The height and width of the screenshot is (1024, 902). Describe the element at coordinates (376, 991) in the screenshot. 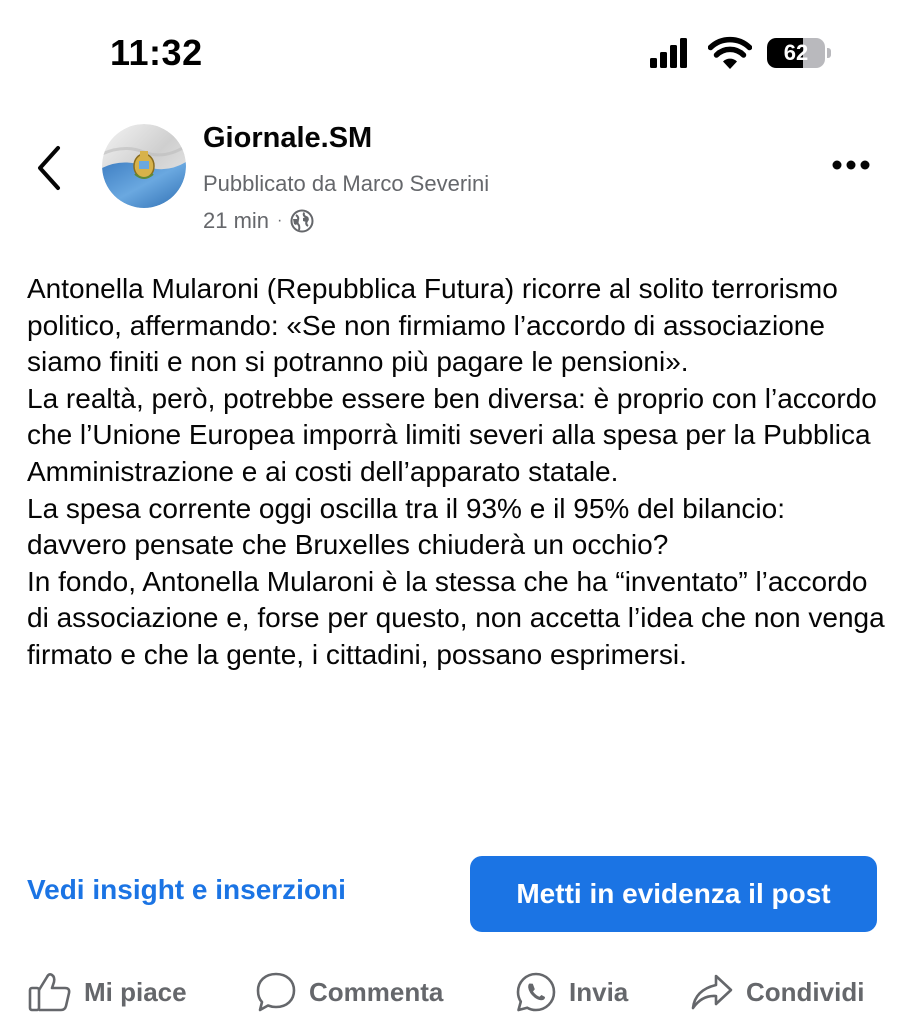

I see `comment-label: Commenta` at that location.